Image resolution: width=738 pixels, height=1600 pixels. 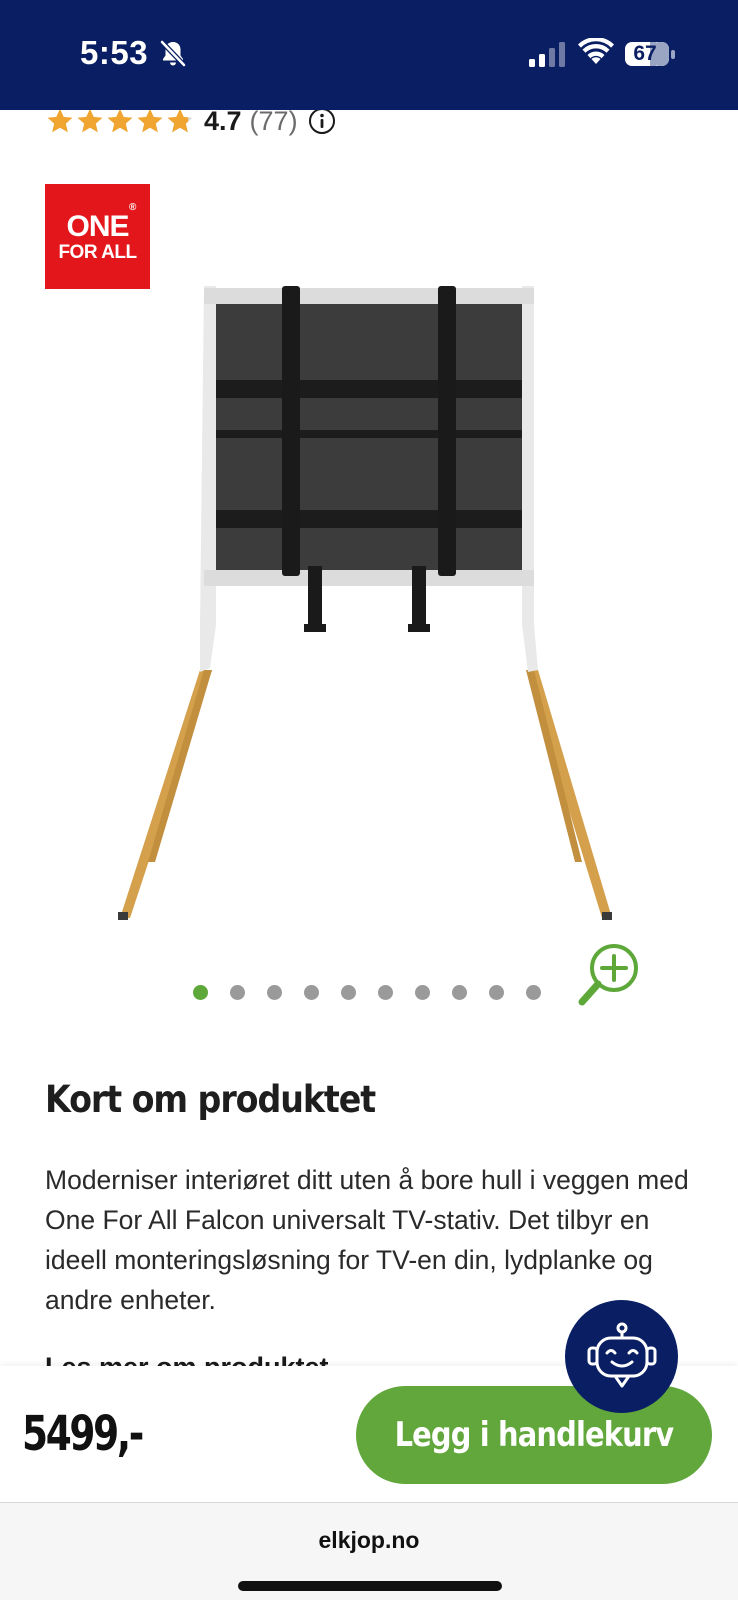 What do you see at coordinates (547, 54) in the screenshot?
I see `signal-icon` at bounding box center [547, 54].